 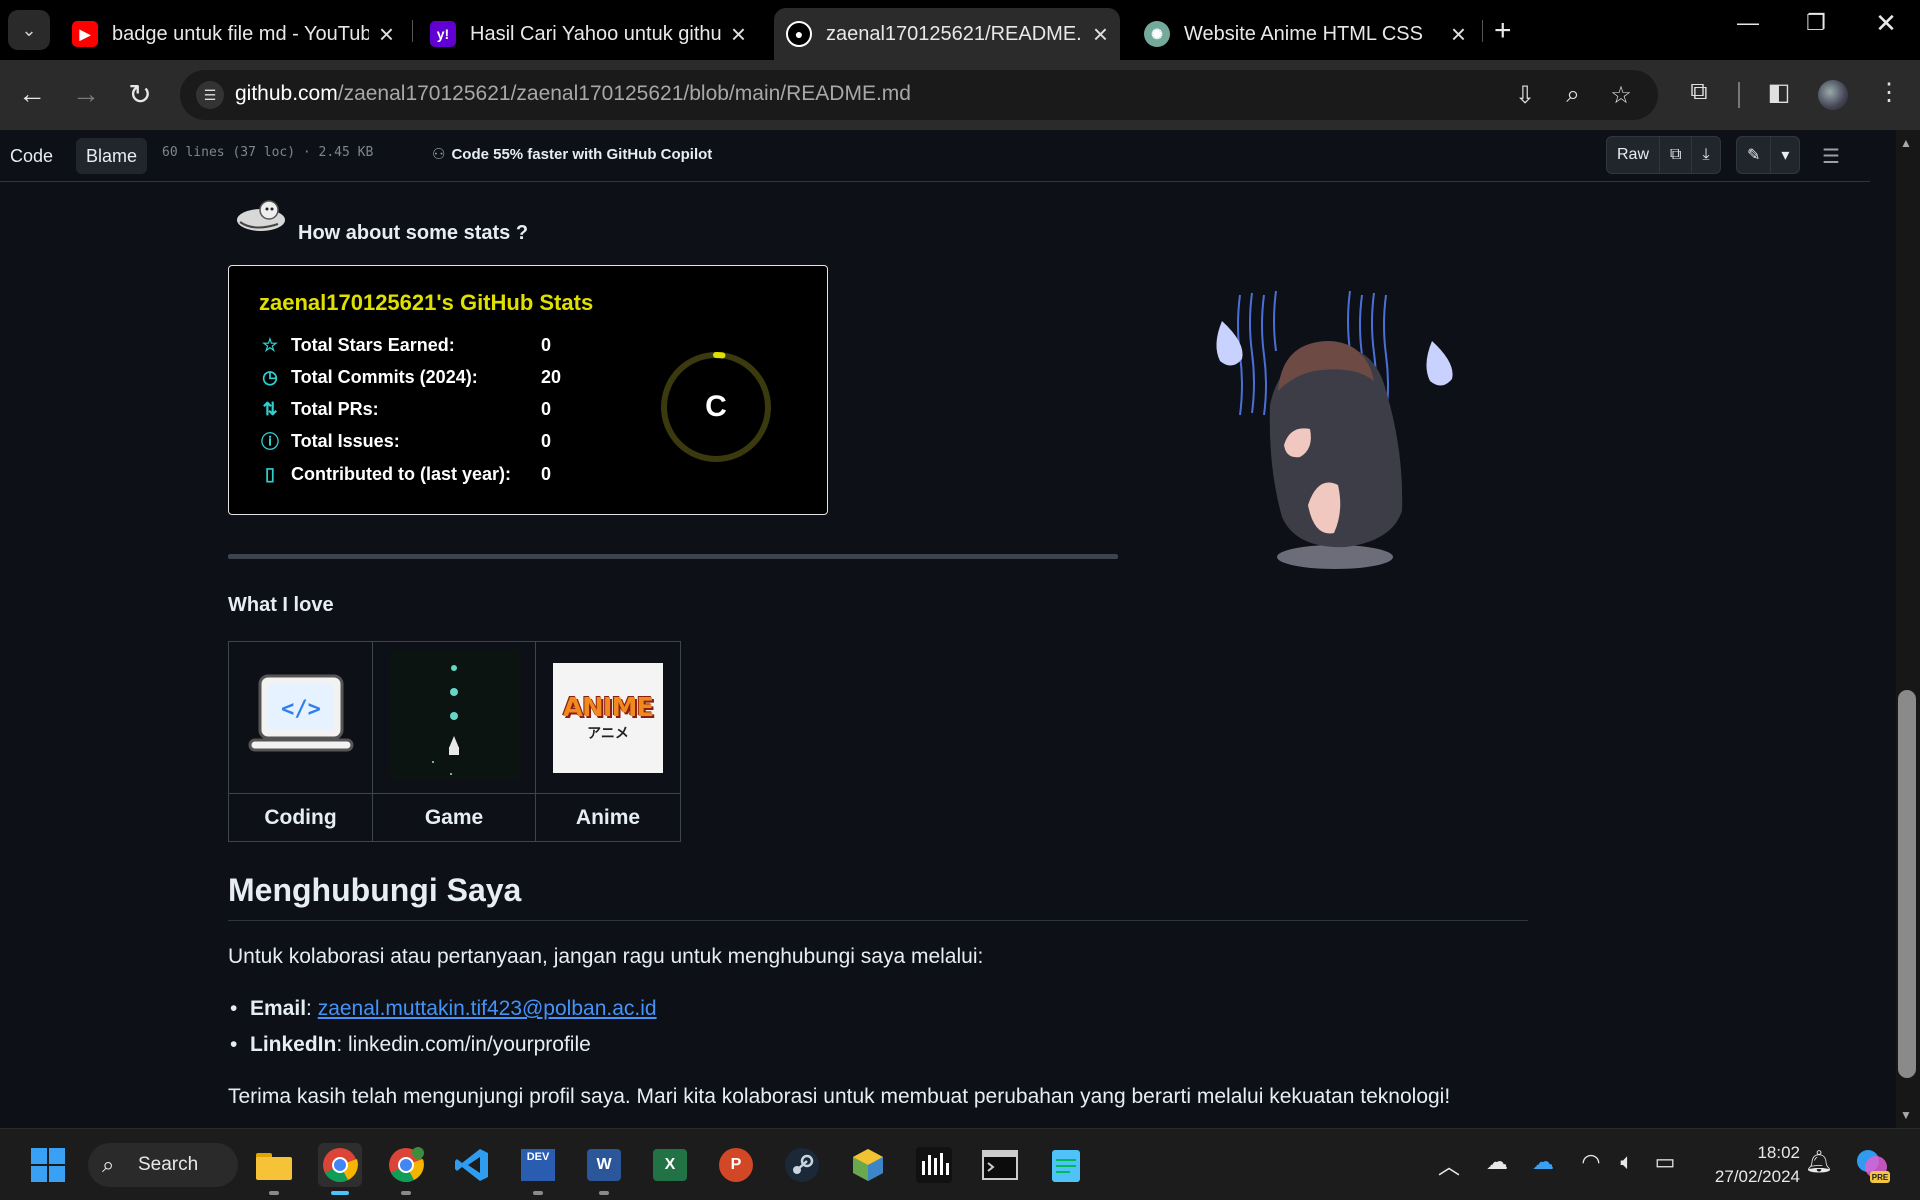 What do you see at coordinates (163, 1165) in the screenshot?
I see `taskbar-search: ⌕ Search` at bounding box center [163, 1165].